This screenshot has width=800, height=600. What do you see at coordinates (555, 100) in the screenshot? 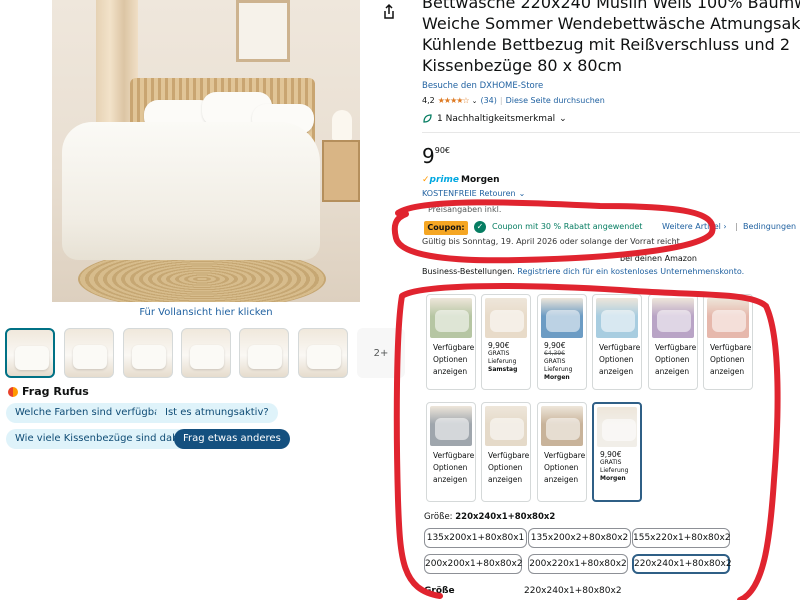
I see `search-page-link: Diese Seite durchsuchen` at bounding box center [555, 100].